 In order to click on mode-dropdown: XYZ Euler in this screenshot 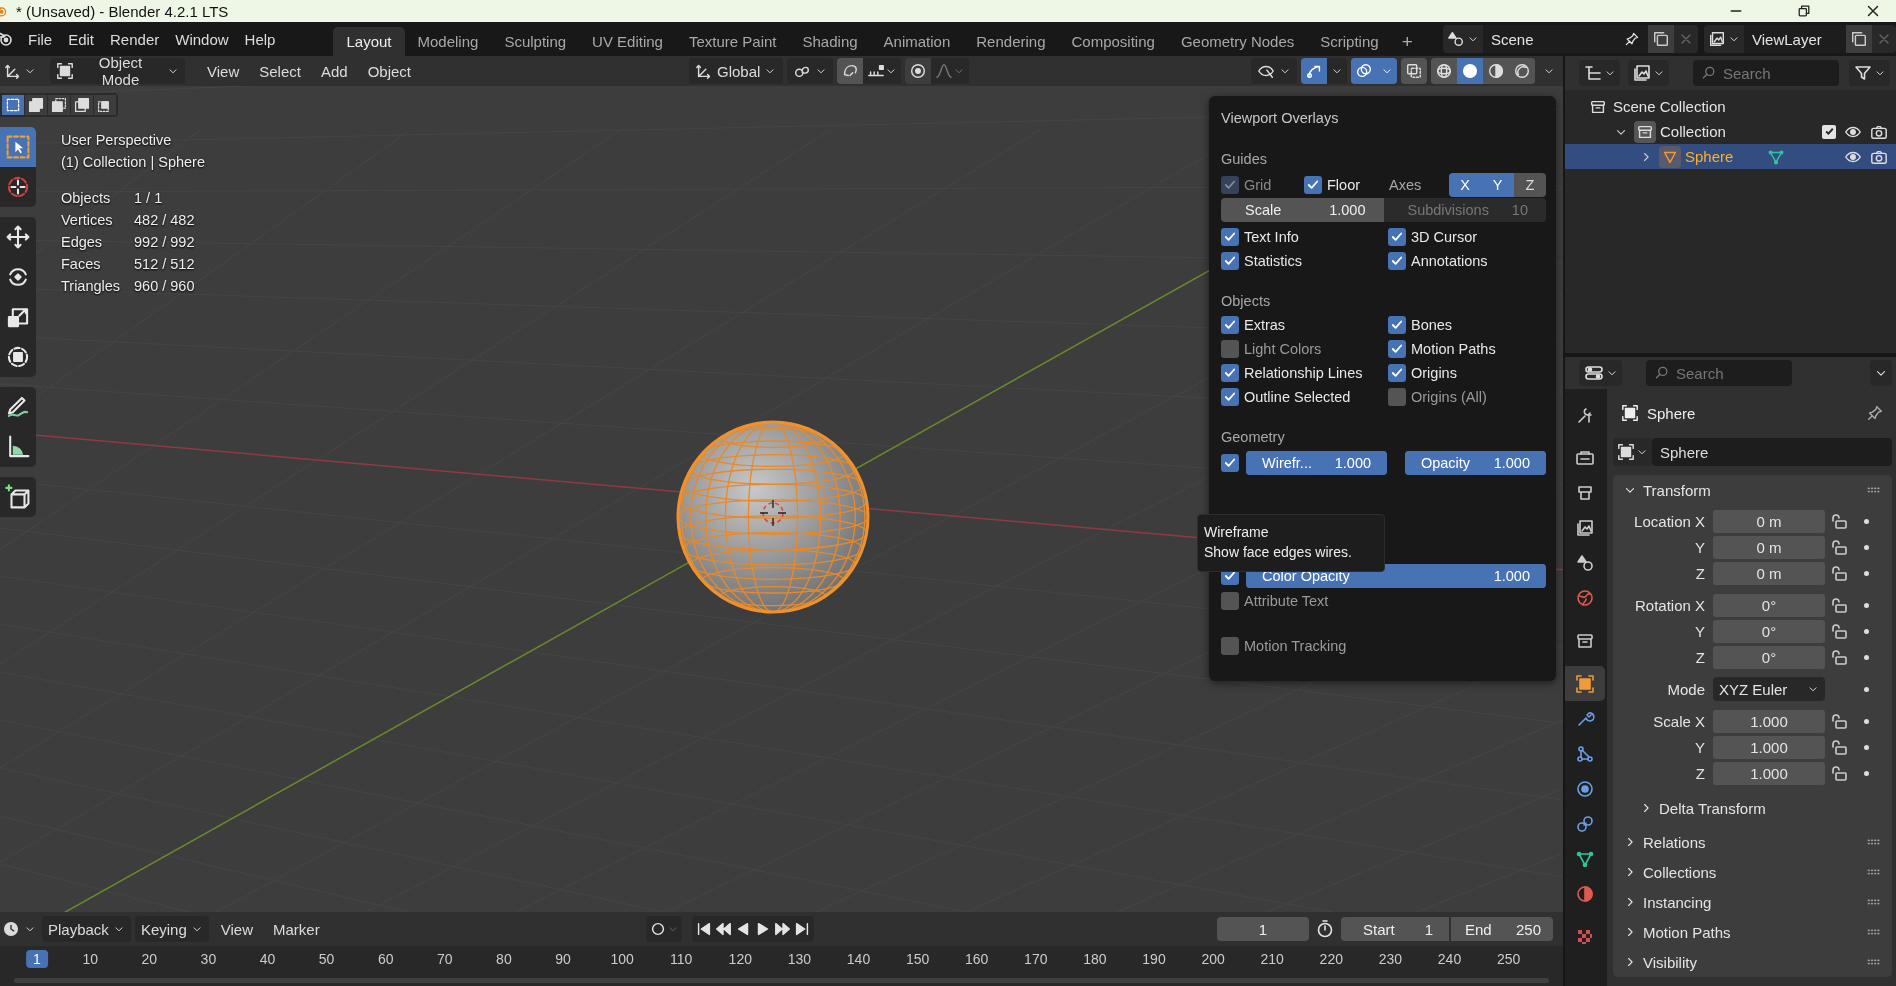, I will do `click(1769, 689)`.